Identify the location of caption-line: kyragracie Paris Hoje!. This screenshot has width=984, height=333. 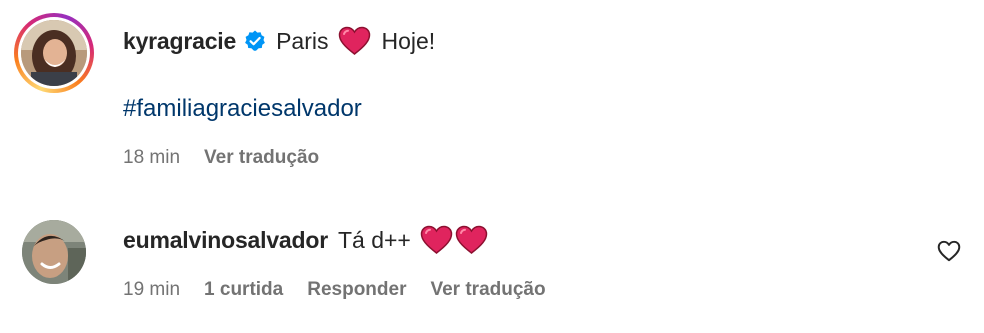
(279, 41).